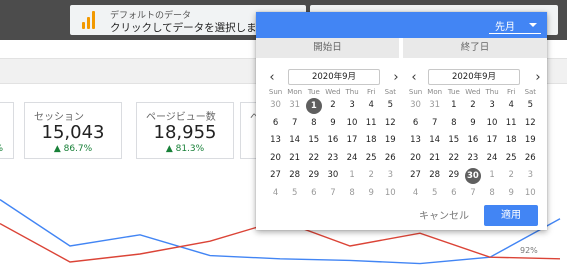 The height and width of the screenshot is (270, 567). What do you see at coordinates (533, 25) in the screenshot?
I see `chevron-down-icon` at bounding box center [533, 25].